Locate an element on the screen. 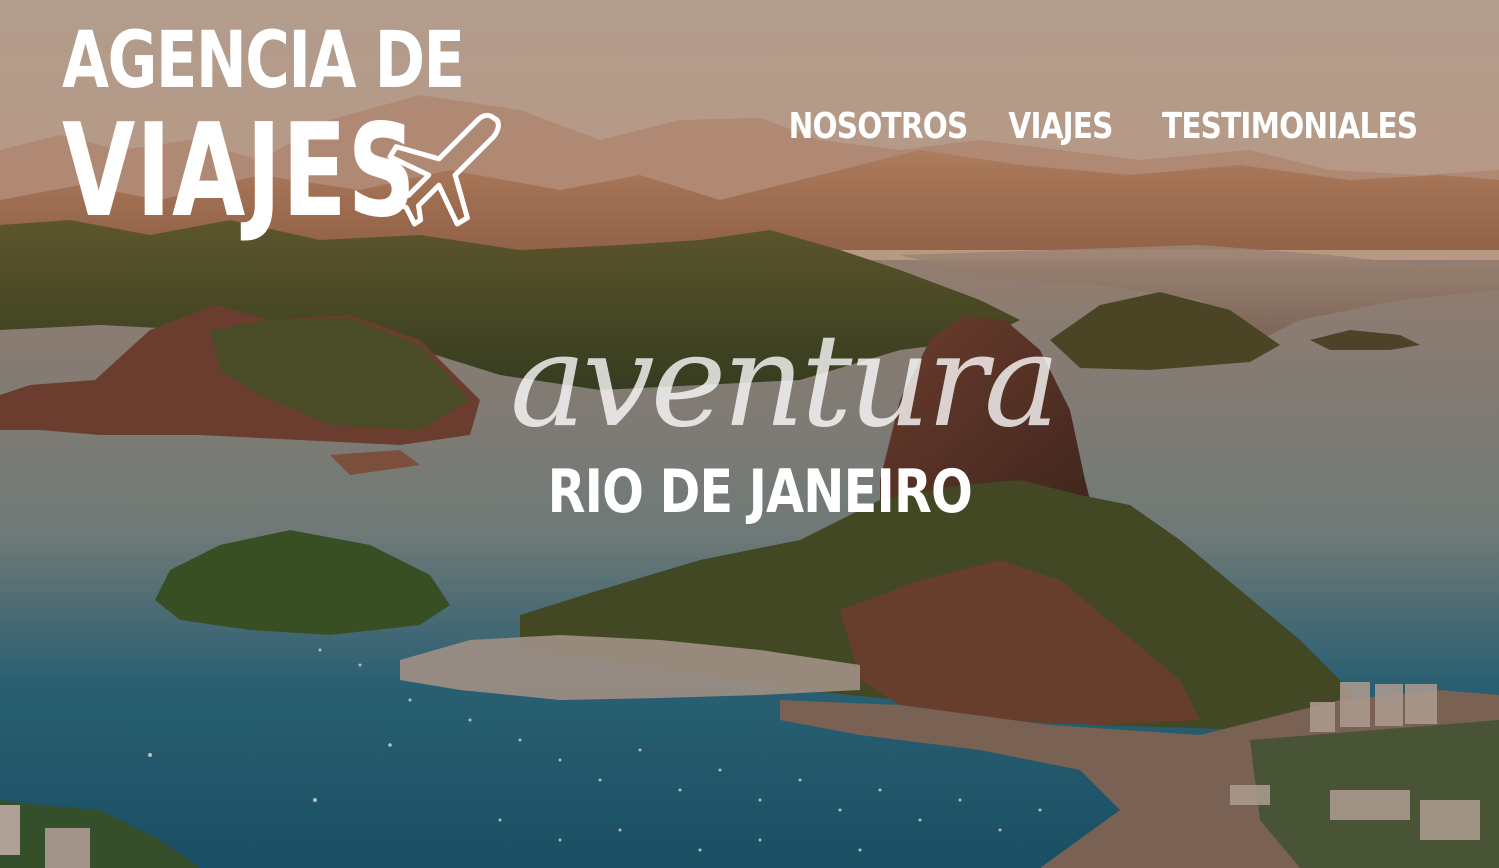  logo-line-viajes: VIAJES is located at coordinates (239, 171).